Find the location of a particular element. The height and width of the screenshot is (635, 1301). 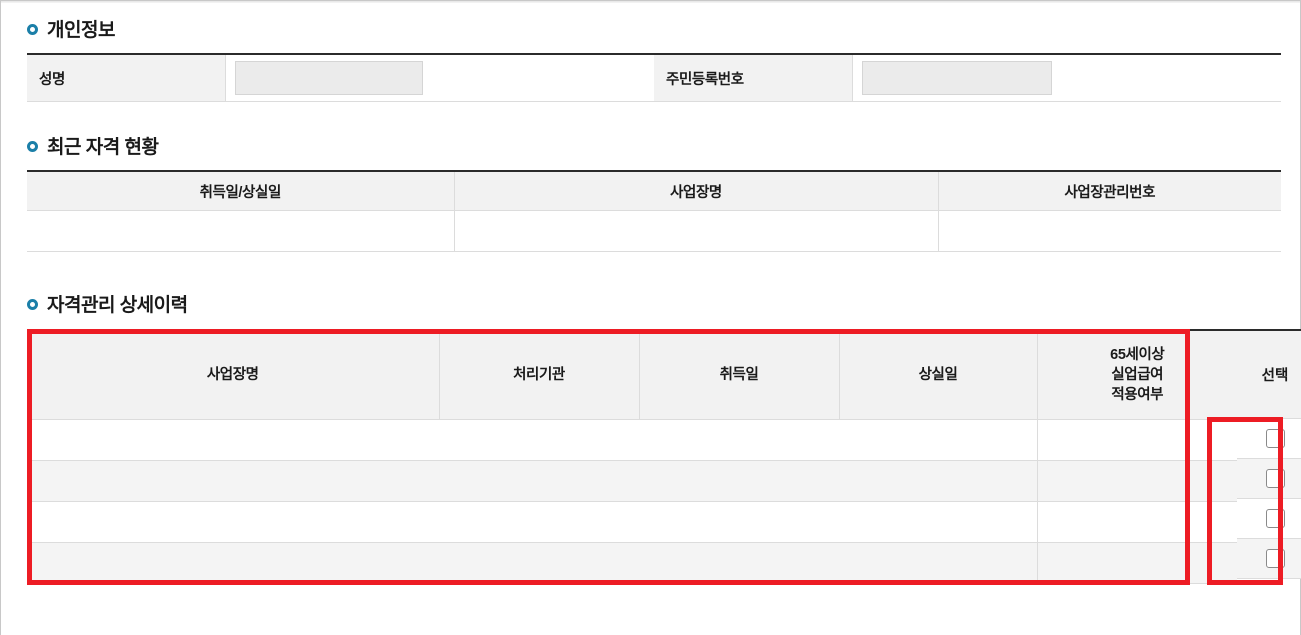

table-header-row: 사업장명 처리기관 취득일 상실일 65세이상 실업급여 적용여부 is located at coordinates (632, 375).